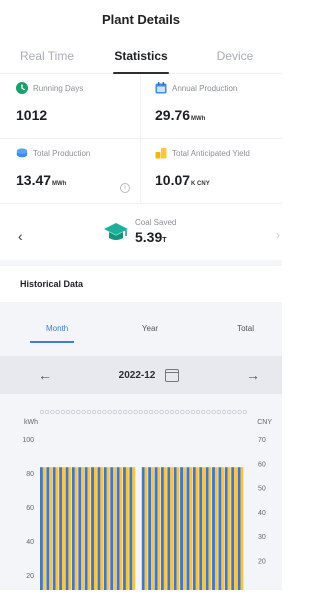 This screenshot has height=601, width=320. What do you see at coordinates (62, 153) in the screenshot?
I see `total-production-label: Total Production` at bounding box center [62, 153].